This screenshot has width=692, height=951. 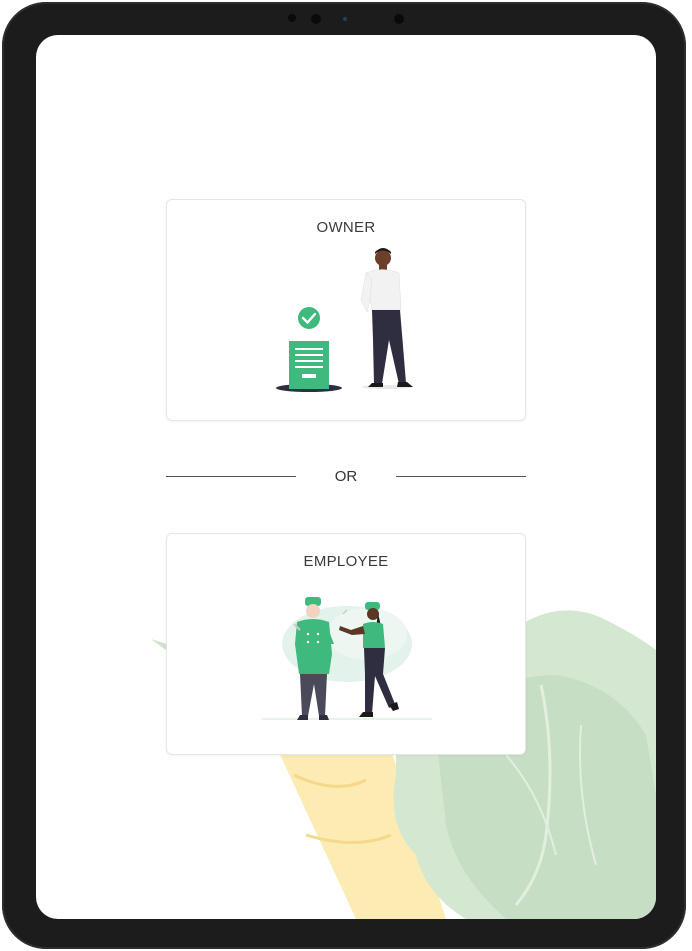 I want to click on checkmark-icon, so click(x=309, y=318).